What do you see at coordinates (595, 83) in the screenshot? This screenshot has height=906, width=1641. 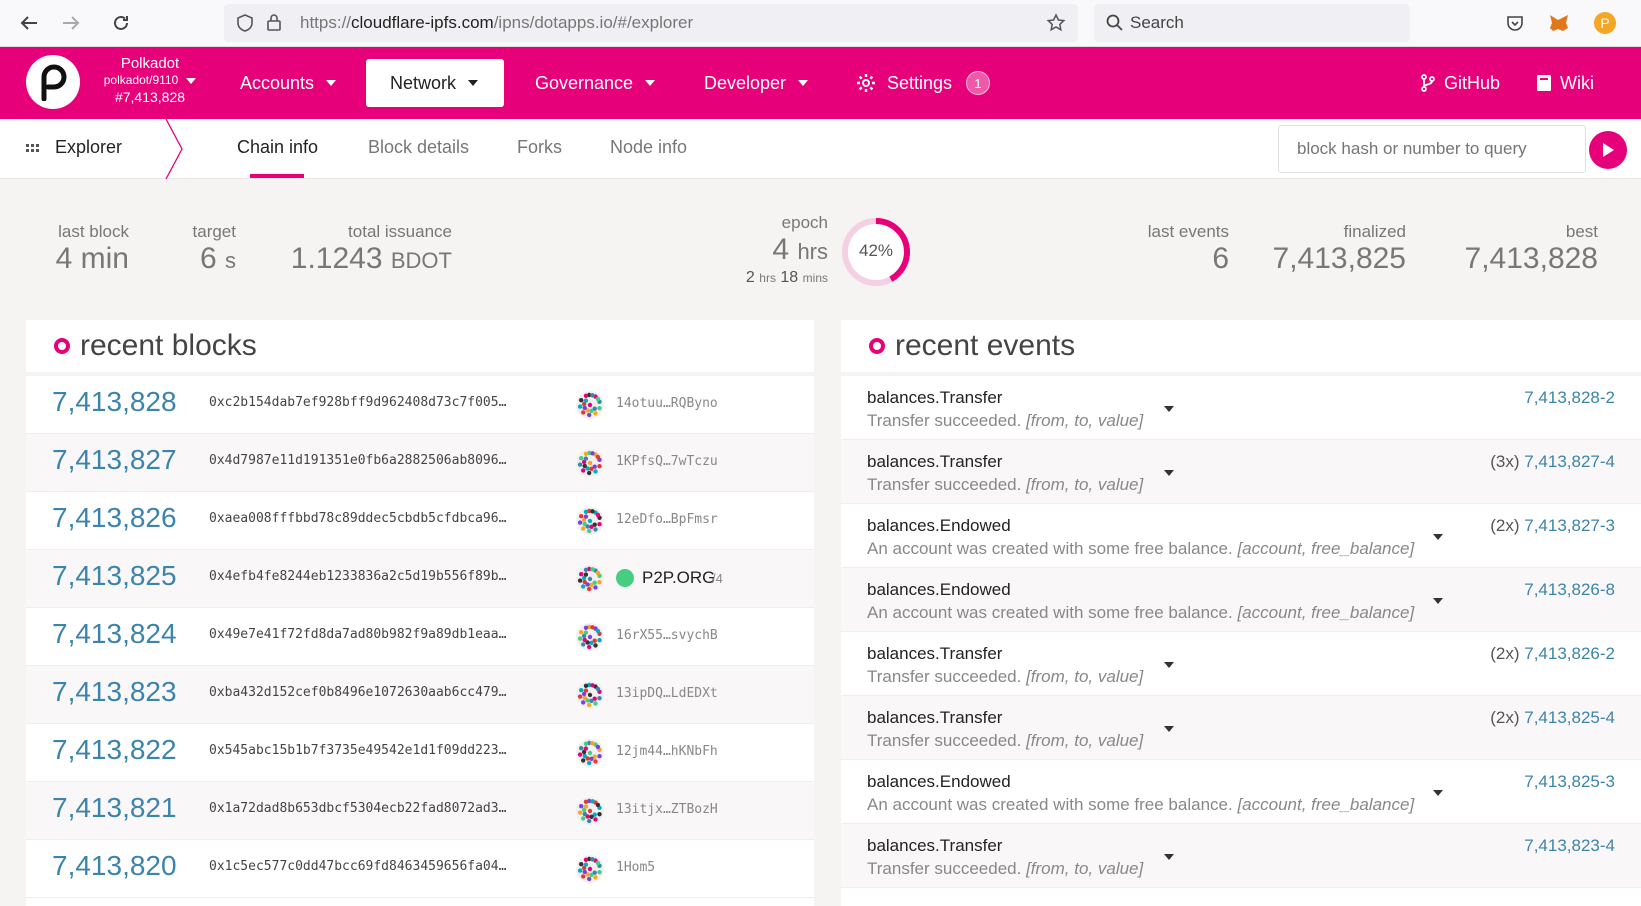 I see `menu-governance: Governance` at bounding box center [595, 83].